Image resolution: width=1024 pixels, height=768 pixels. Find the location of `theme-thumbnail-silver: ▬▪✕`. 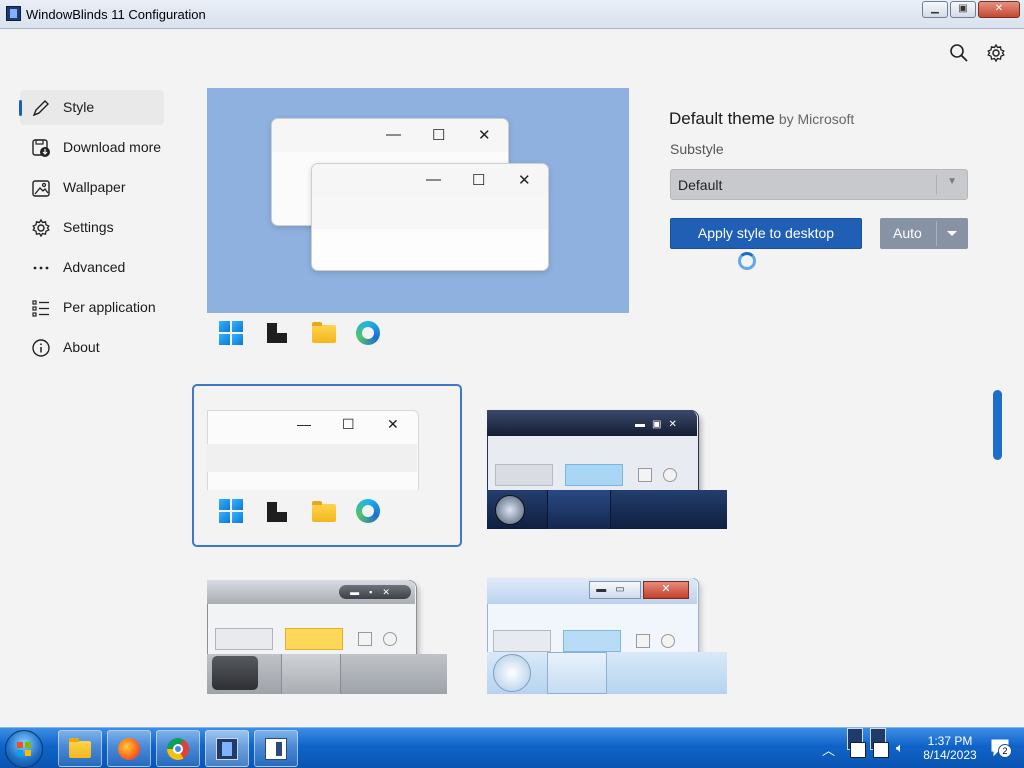

theme-thumbnail-silver: ▬▪✕ is located at coordinates (327, 633).